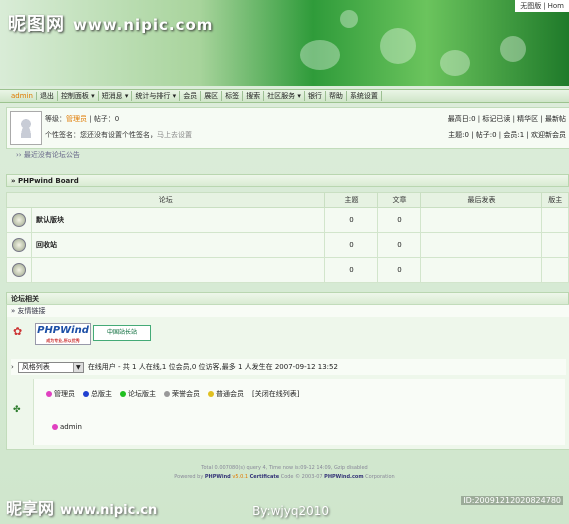 The height and width of the screenshot is (524, 569). I want to click on forum-status-icon, so click(19, 220).